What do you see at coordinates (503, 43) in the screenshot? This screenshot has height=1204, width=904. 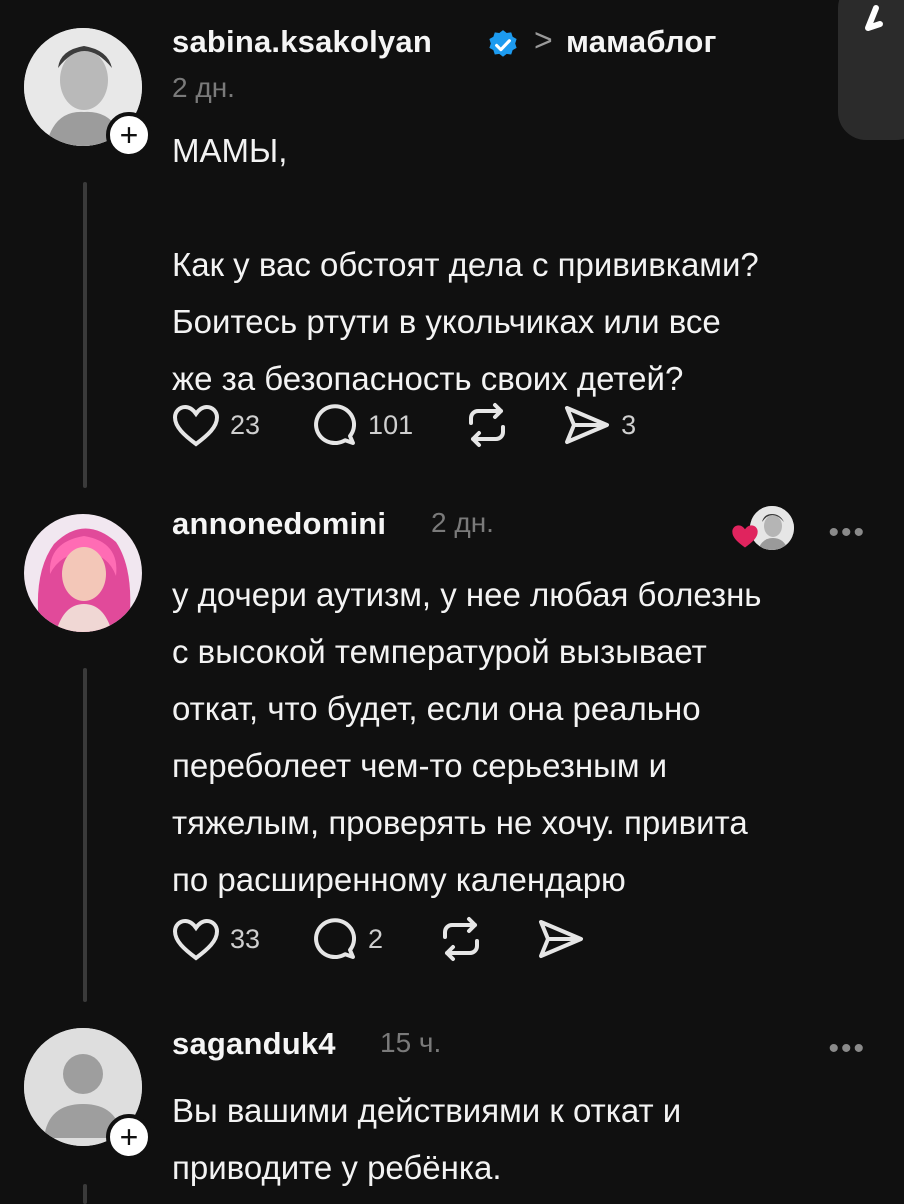 I see `verified-badge-icon` at bounding box center [503, 43].